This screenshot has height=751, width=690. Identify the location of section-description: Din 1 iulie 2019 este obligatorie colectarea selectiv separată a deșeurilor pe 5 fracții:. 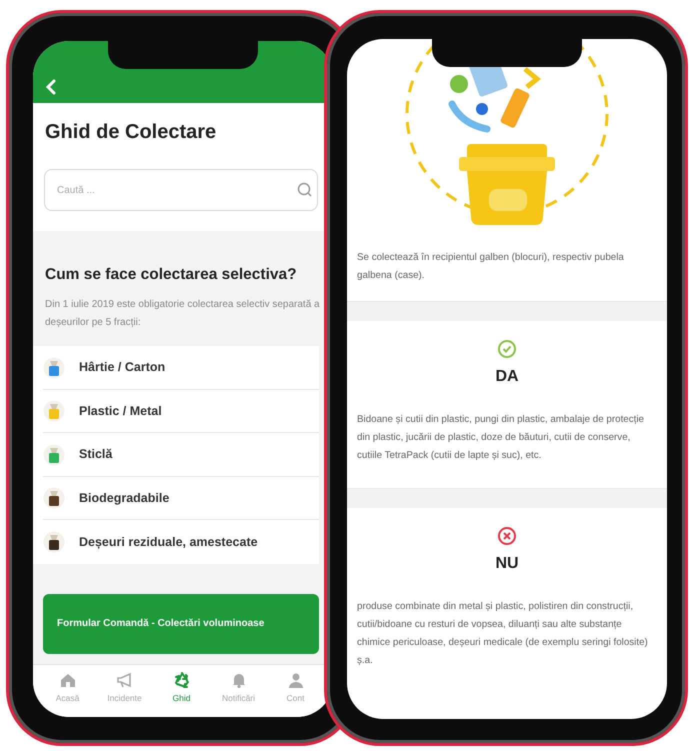
(183, 314).